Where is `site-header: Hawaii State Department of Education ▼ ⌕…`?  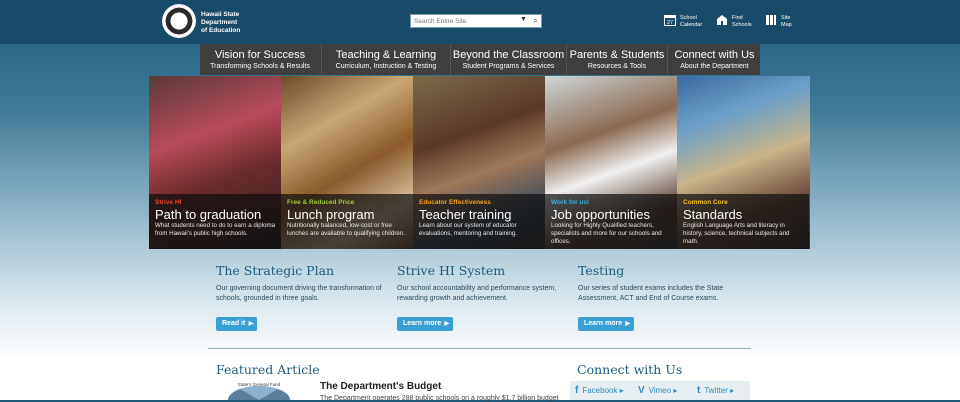
site-header: Hawaii State Department of Education ▼ ⌕… is located at coordinates (480, 22).